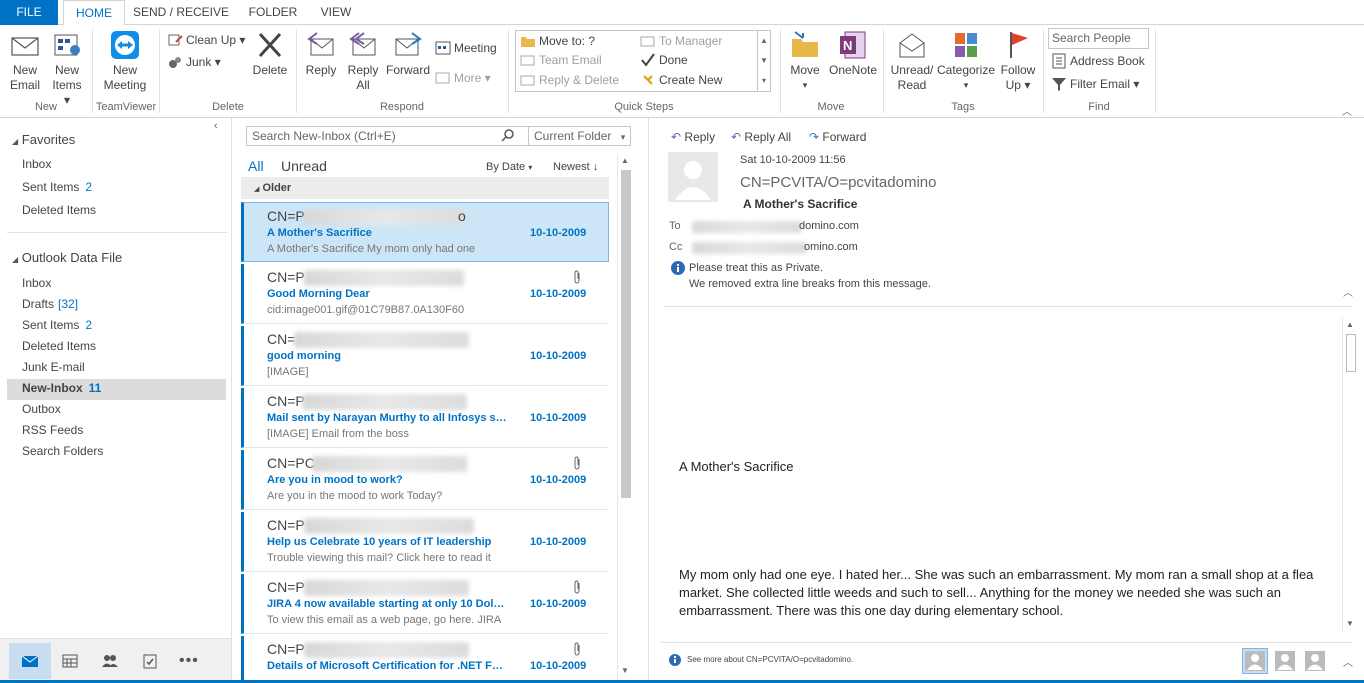  Describe the element at coordinates (853, 53) in the screenshot. I see `onenote-button: N OneNote` at that location.